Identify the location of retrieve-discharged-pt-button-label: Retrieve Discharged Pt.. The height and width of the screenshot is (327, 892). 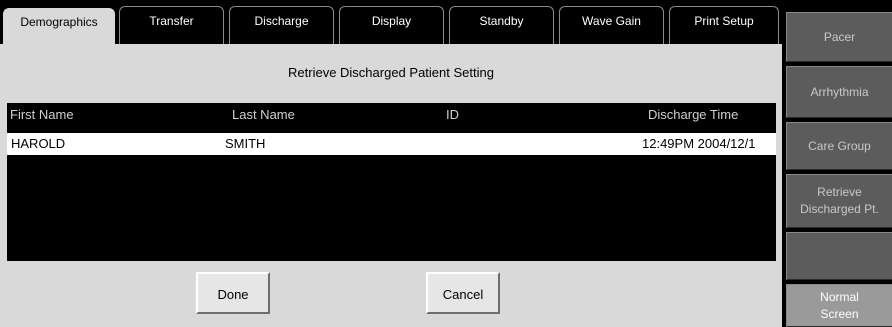
(839, 200).